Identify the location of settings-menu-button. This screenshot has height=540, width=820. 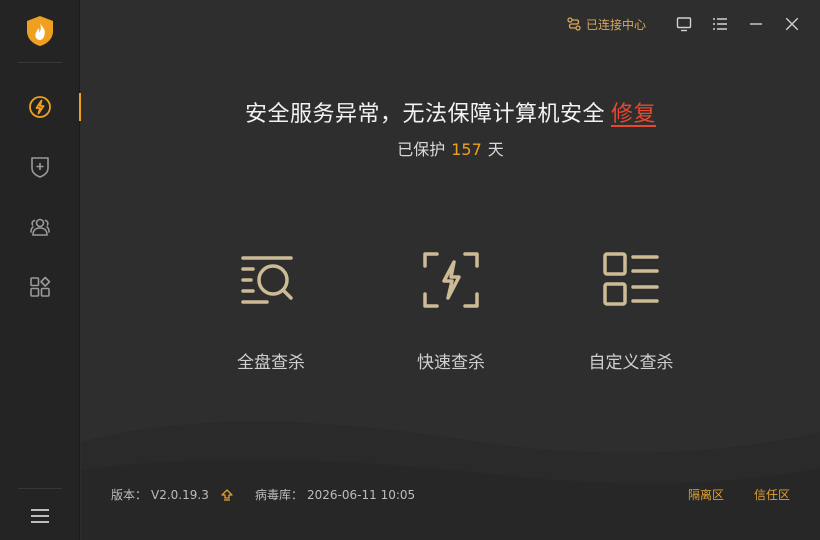
(720, 24).